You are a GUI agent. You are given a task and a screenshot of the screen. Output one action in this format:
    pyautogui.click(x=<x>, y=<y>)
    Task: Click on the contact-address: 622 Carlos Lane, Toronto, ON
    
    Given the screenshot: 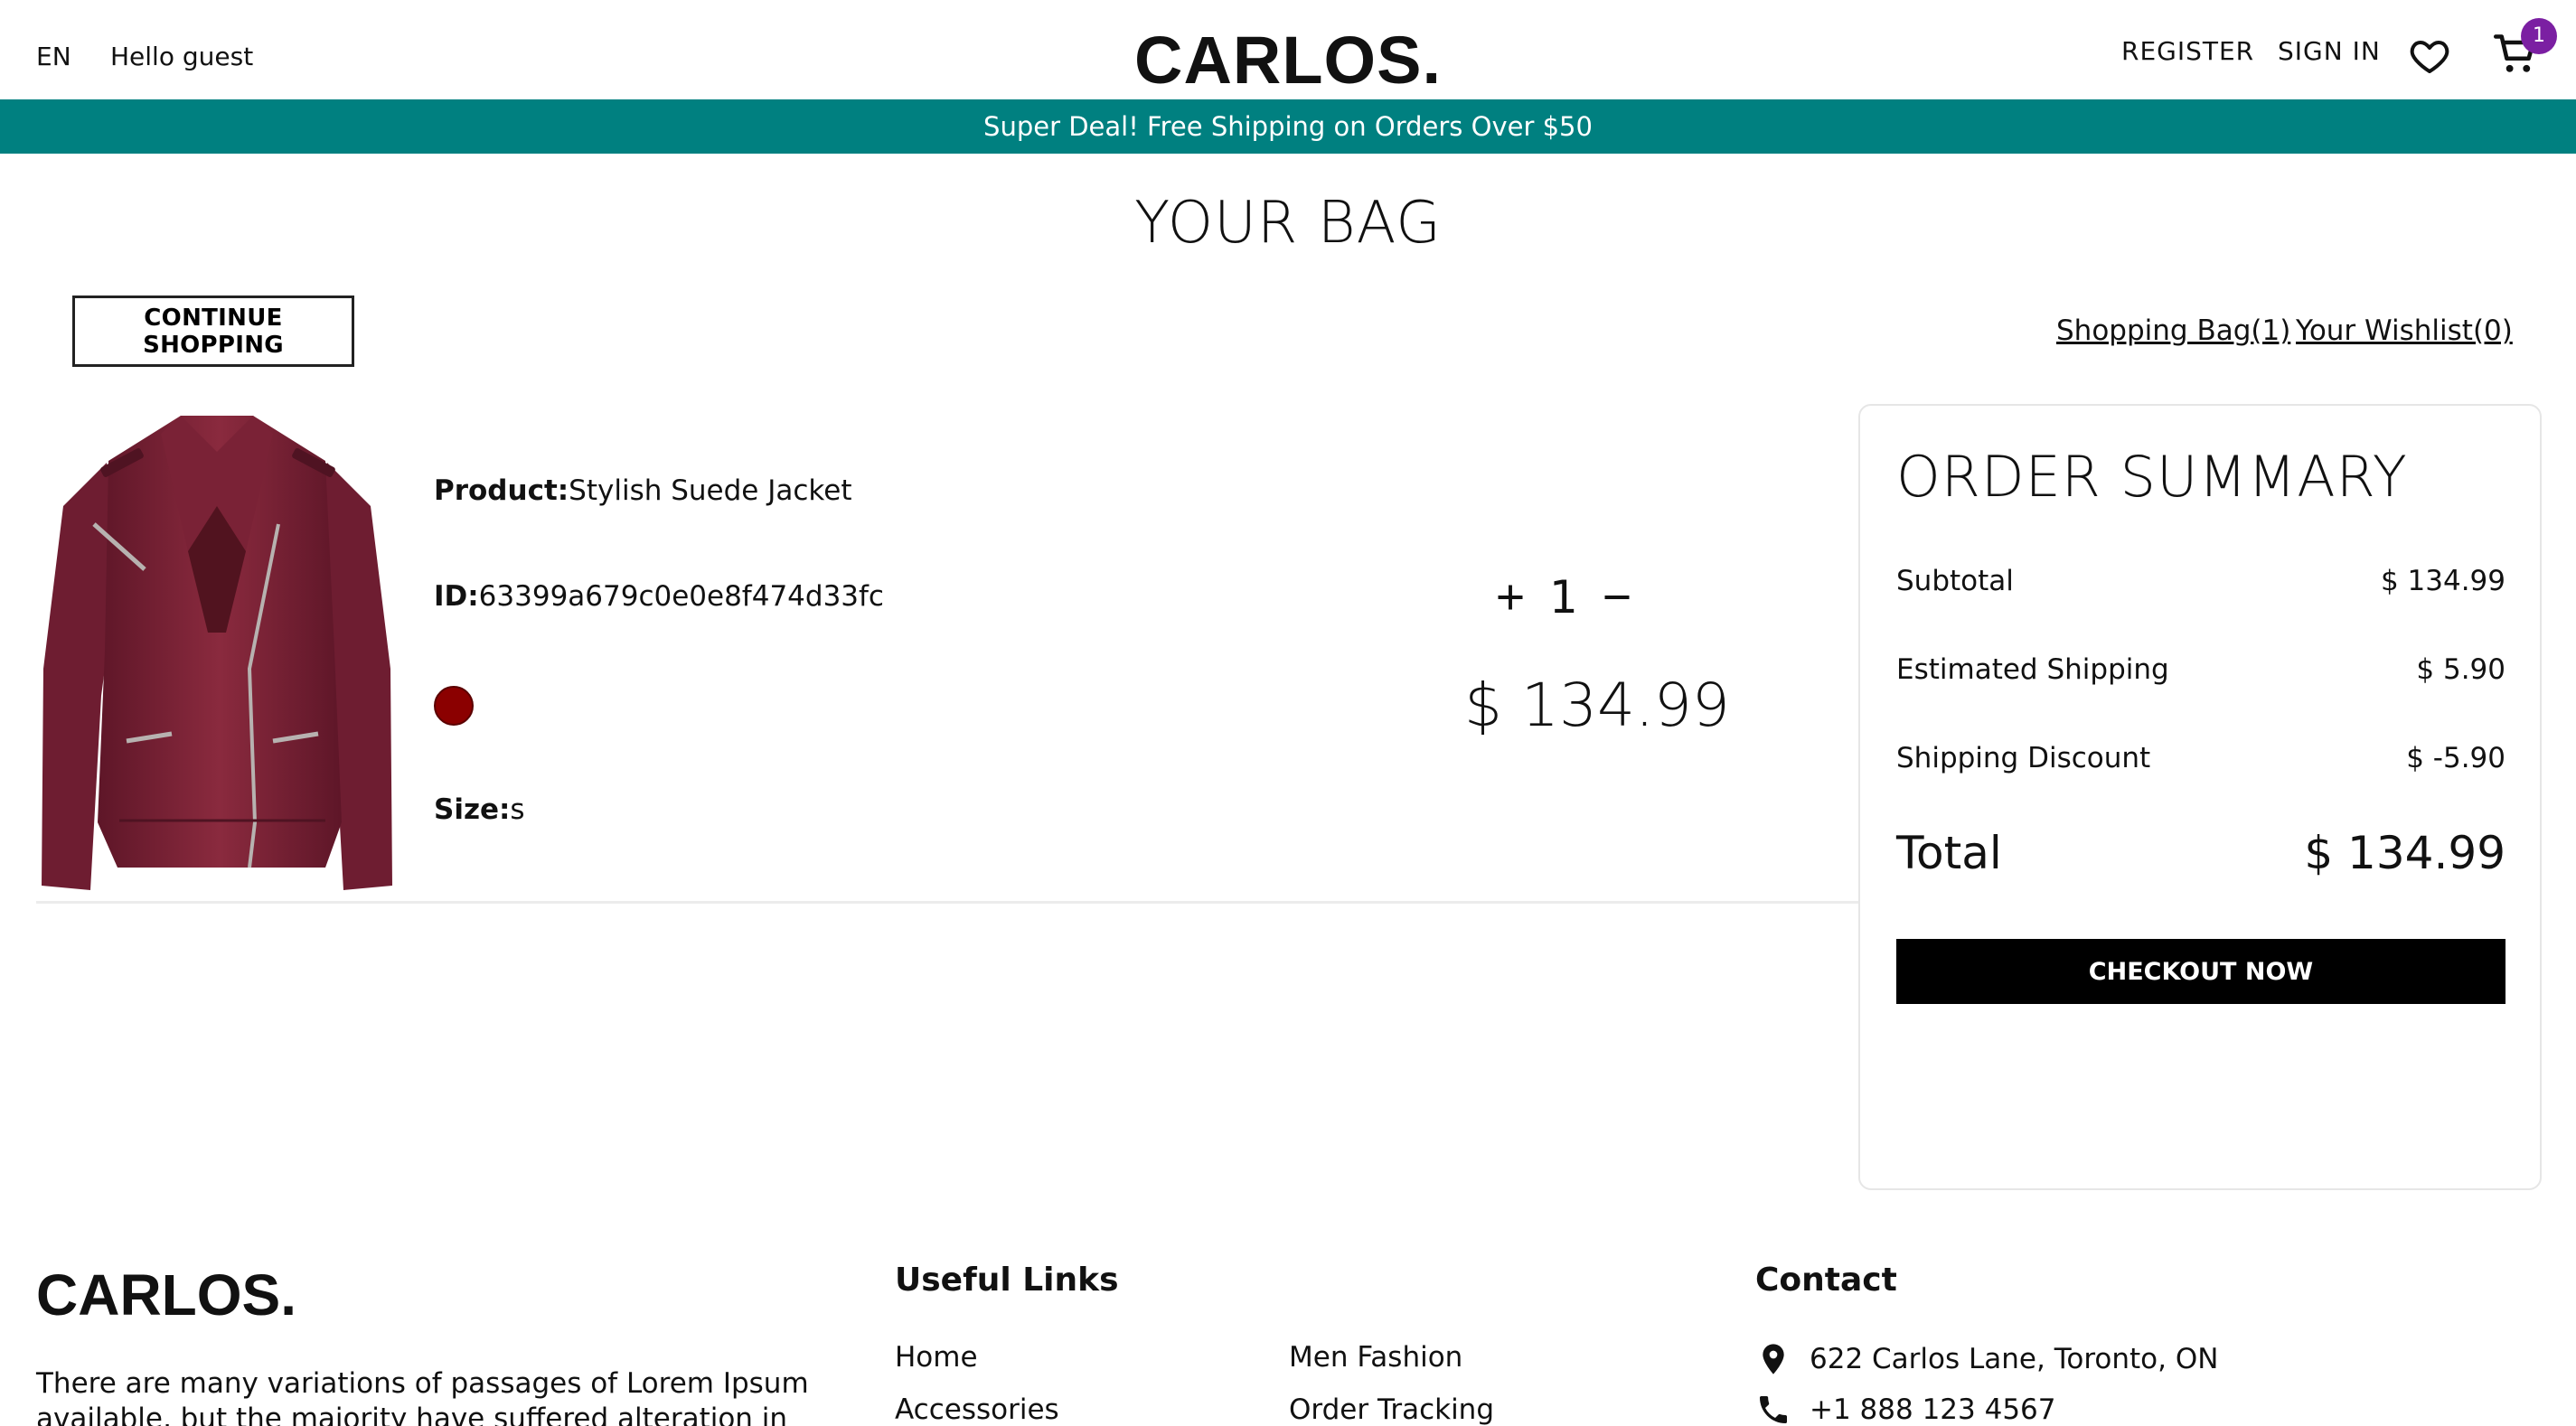 What is the action you would take?
    pyautogui.click(x=1986, y=1359)
    